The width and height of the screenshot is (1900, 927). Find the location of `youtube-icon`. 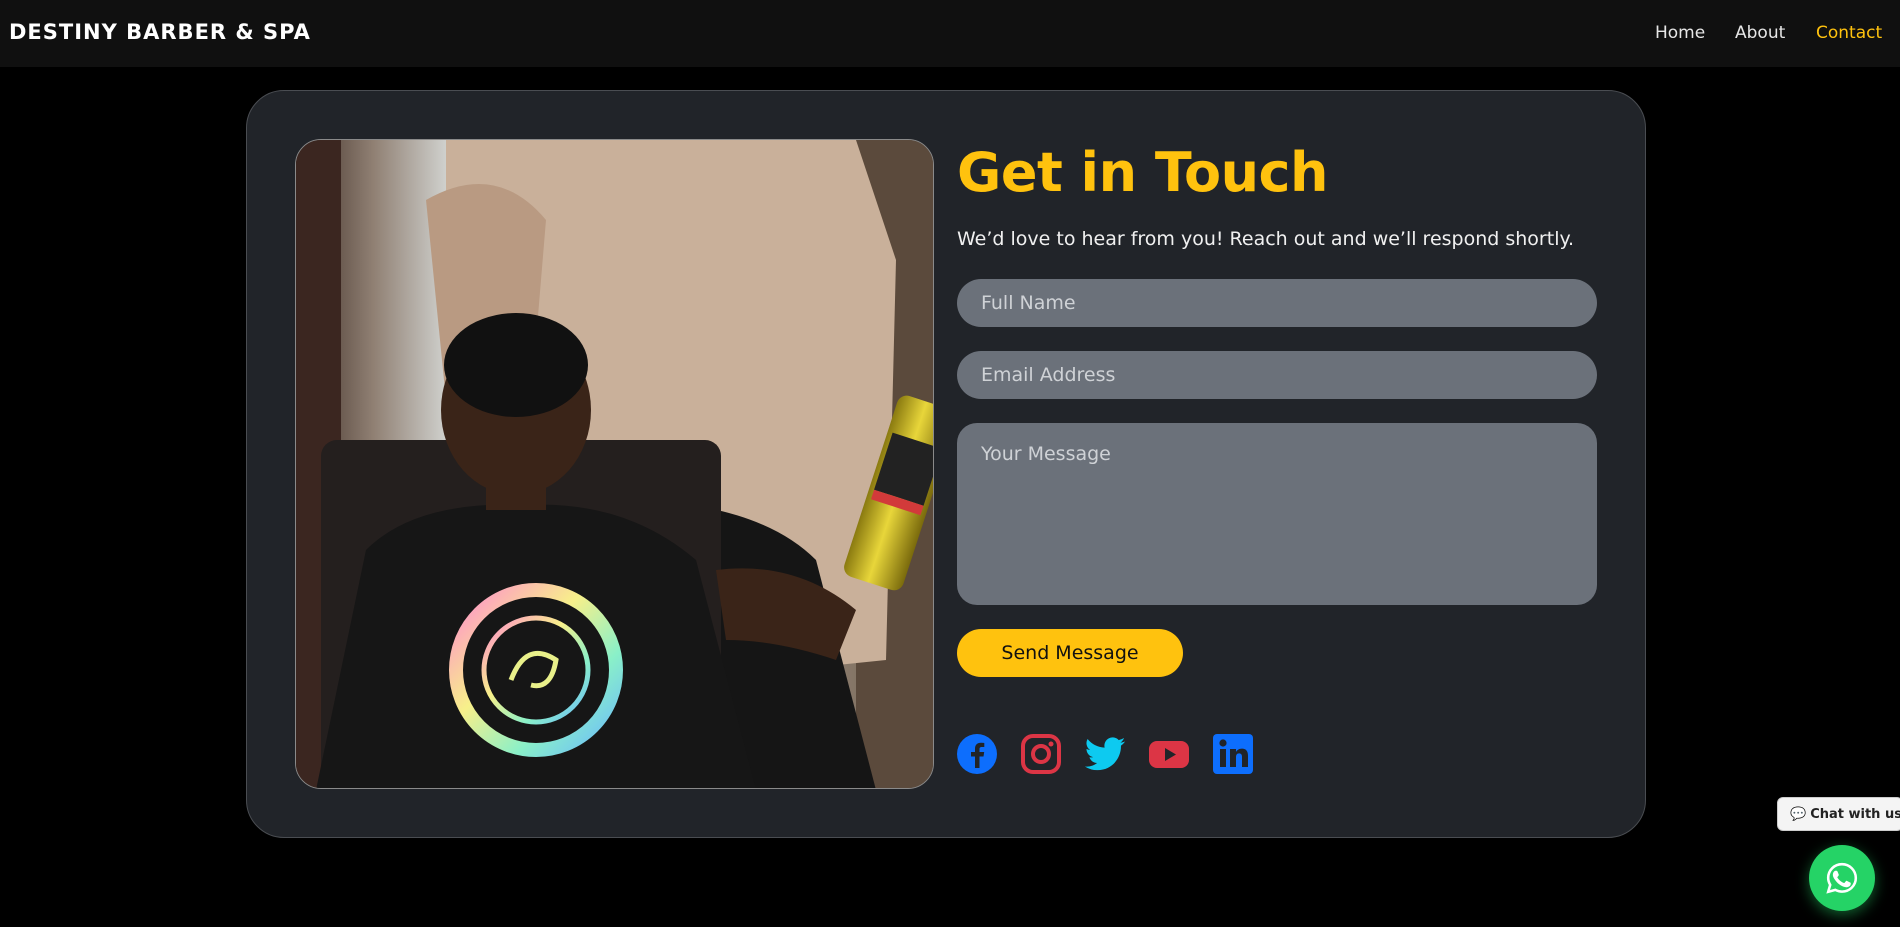

youtube-icon is located at coordinates (1169, 754).